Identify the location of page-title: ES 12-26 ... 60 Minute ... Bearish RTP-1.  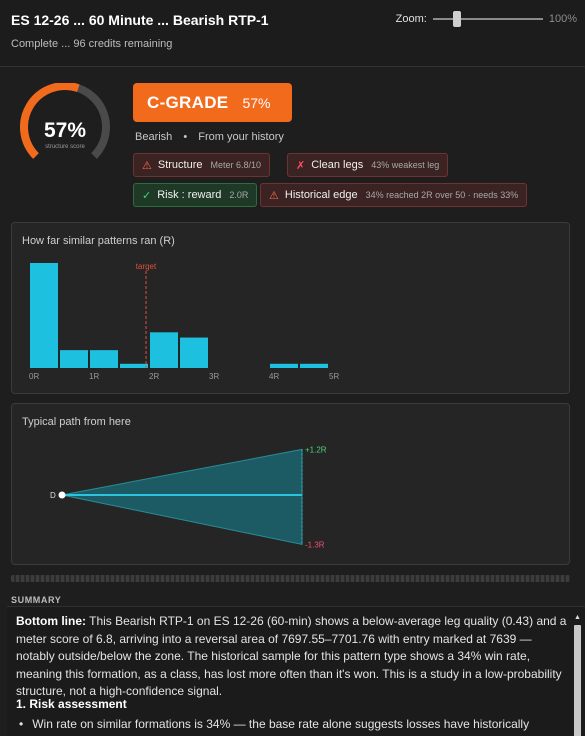
(140, 20).